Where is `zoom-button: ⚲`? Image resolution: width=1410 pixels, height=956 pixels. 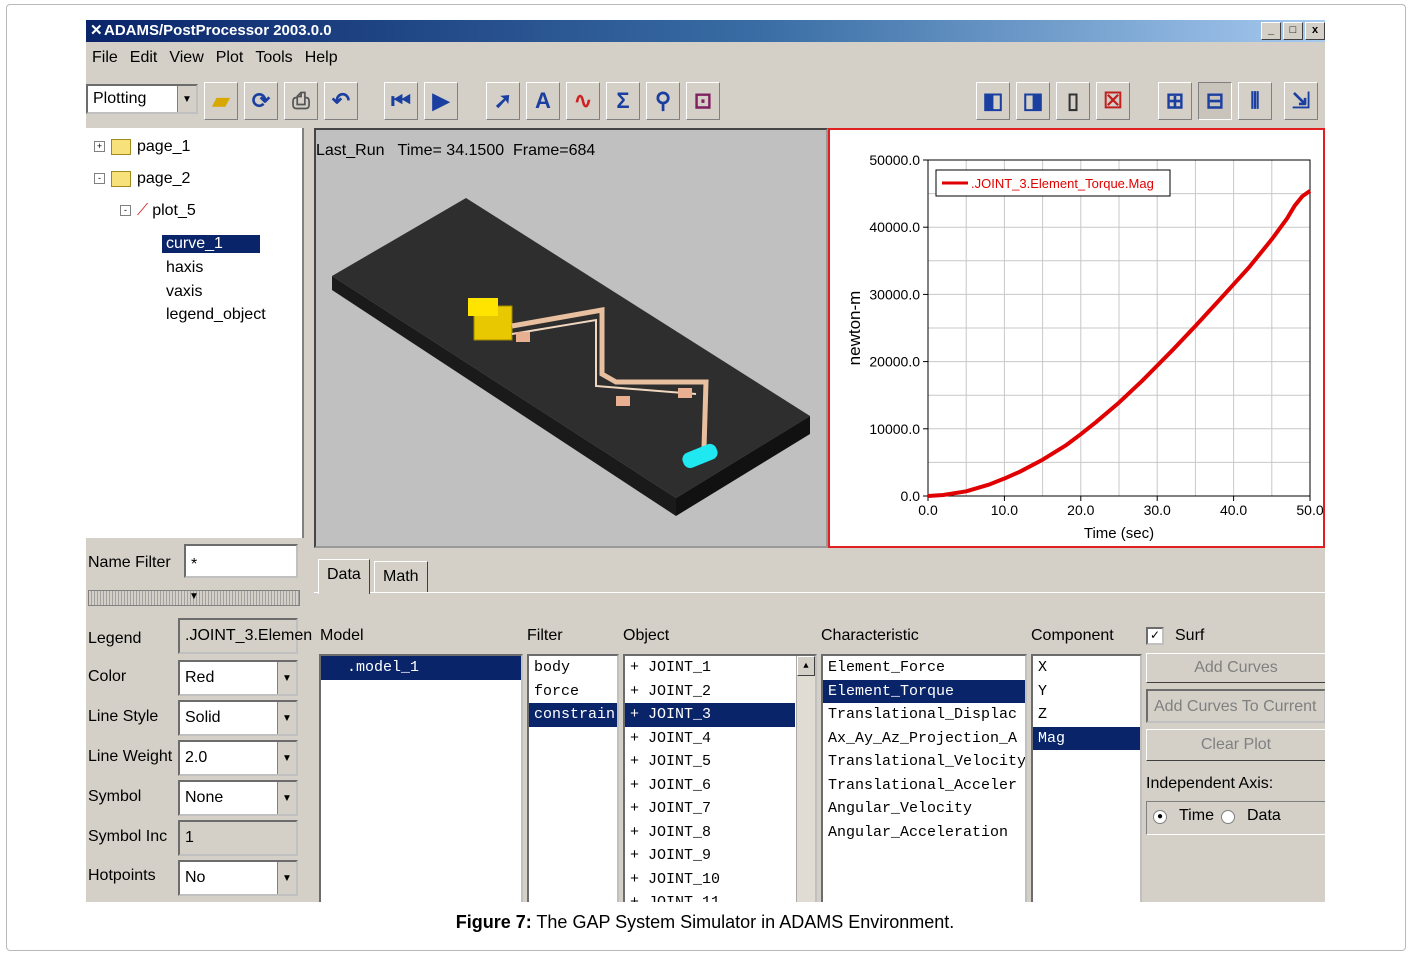 zoom-button: ⚲ is located at coordinates (663, 101).